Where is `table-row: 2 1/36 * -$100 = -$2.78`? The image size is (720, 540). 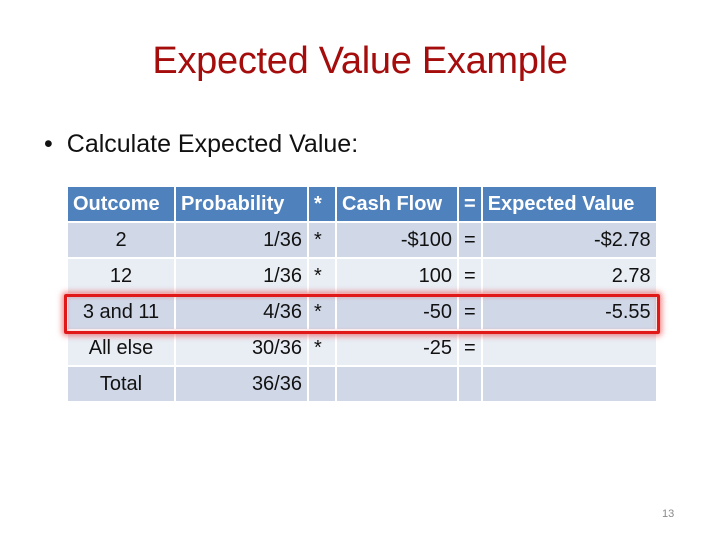
table-row: 2 1/36 * -$100 = -$2.78 is located at coordinates (362, 241).